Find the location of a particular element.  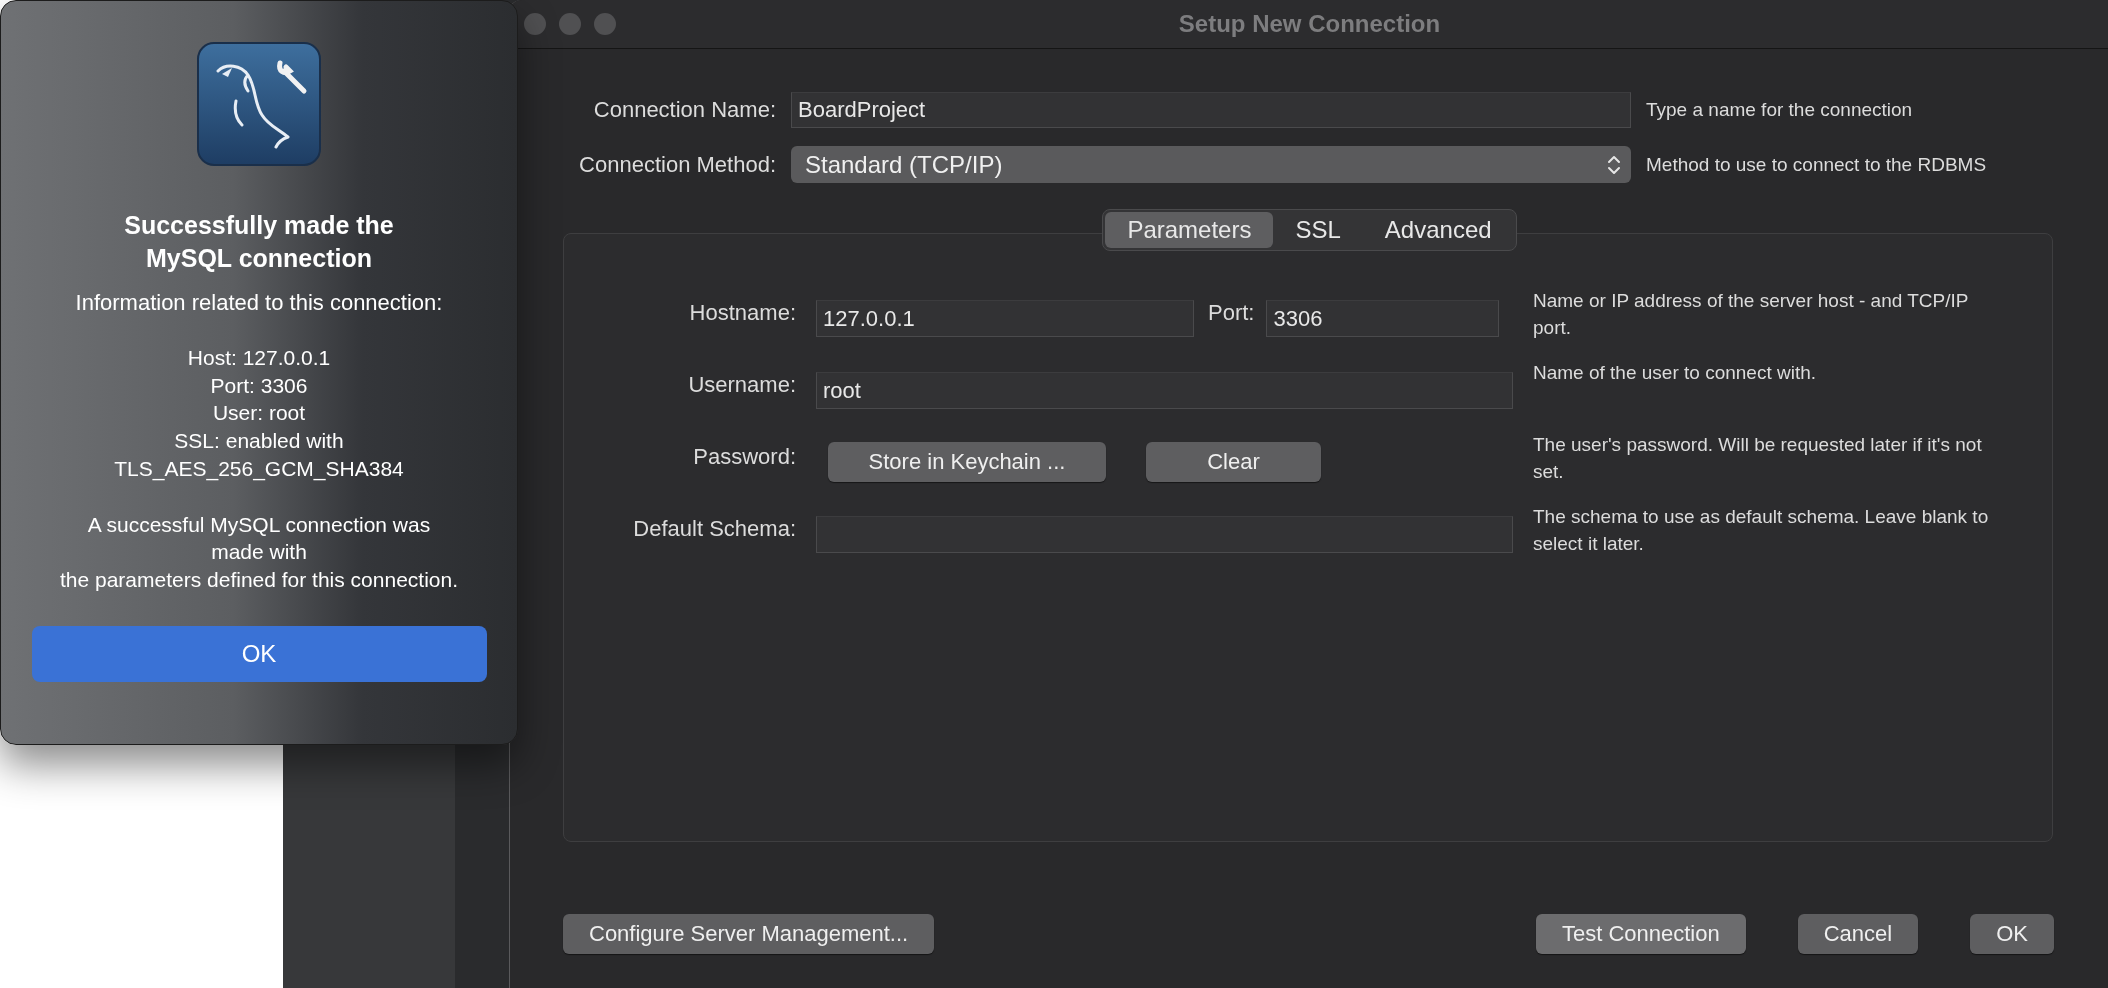

tab: Parameters is located at coordinates (1189, 230).